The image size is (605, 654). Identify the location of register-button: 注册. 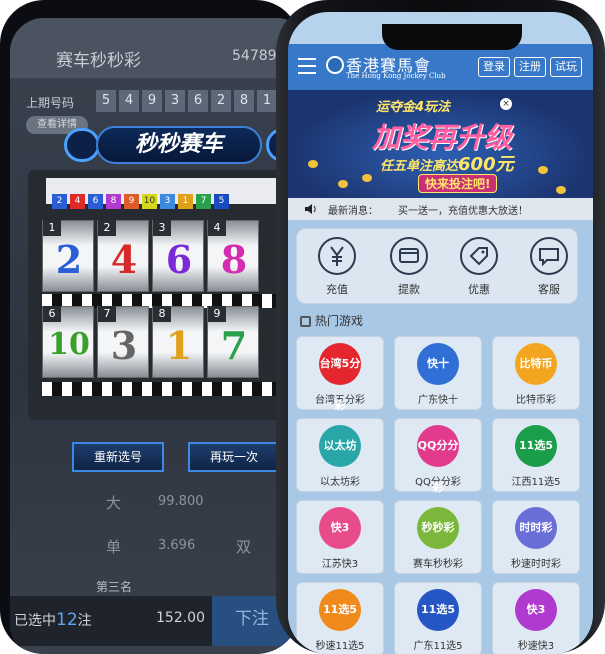
(530, 67).